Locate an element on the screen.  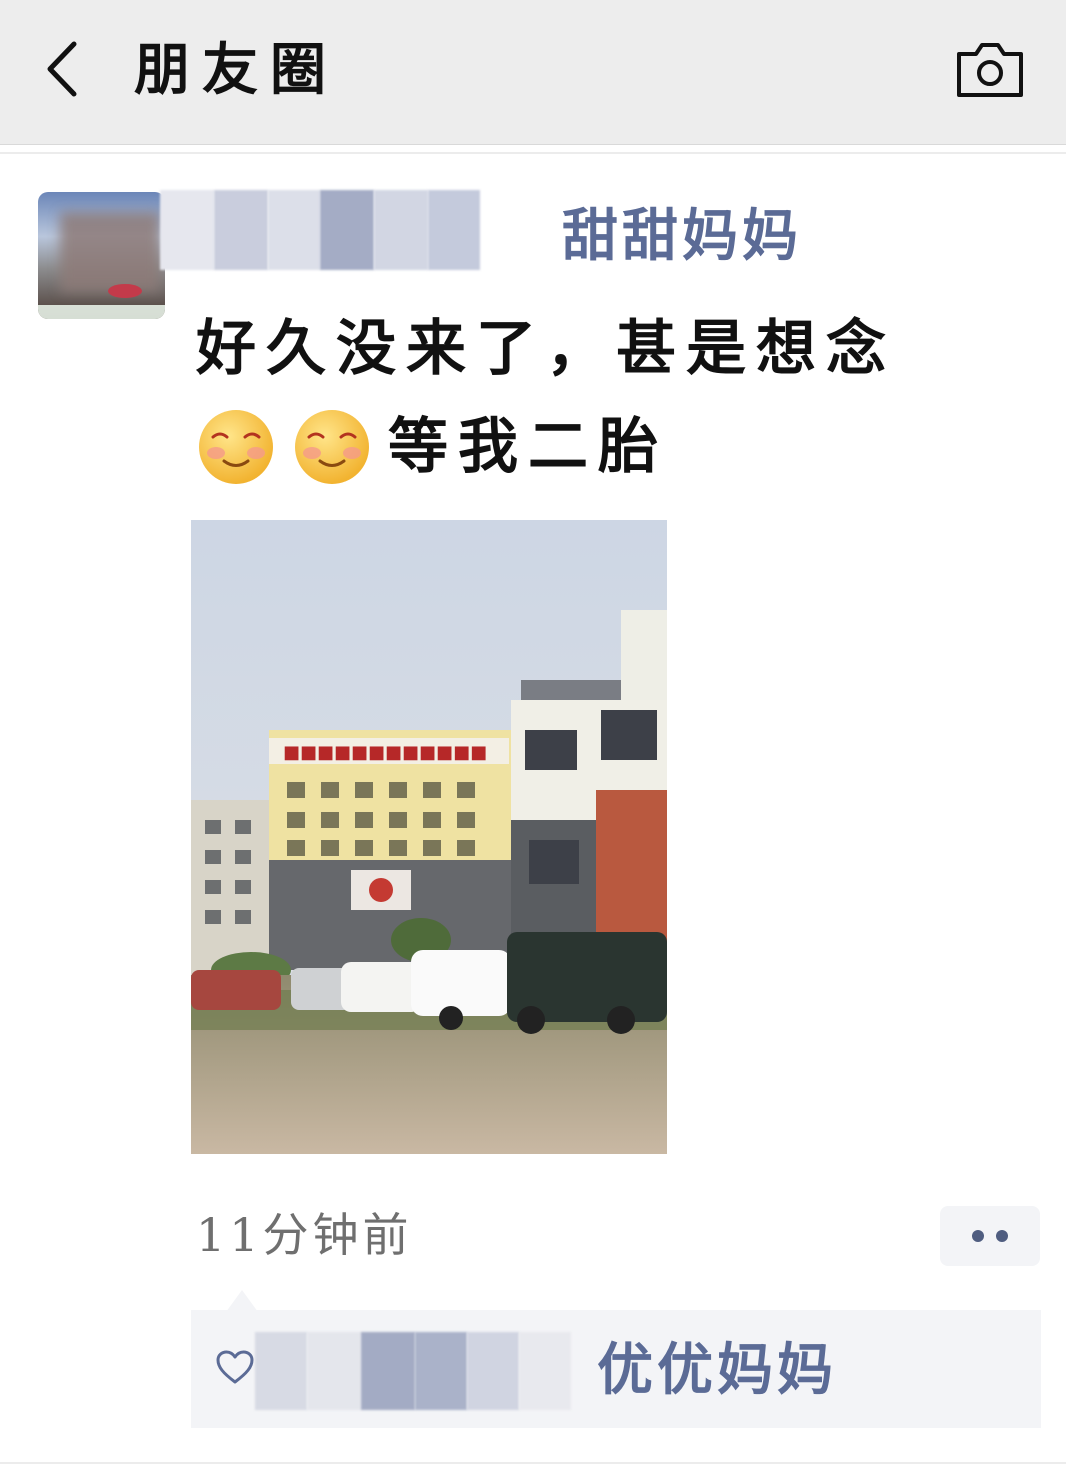
post-text-line2-row: 等我二胎 is located at coordinates (586, 447).